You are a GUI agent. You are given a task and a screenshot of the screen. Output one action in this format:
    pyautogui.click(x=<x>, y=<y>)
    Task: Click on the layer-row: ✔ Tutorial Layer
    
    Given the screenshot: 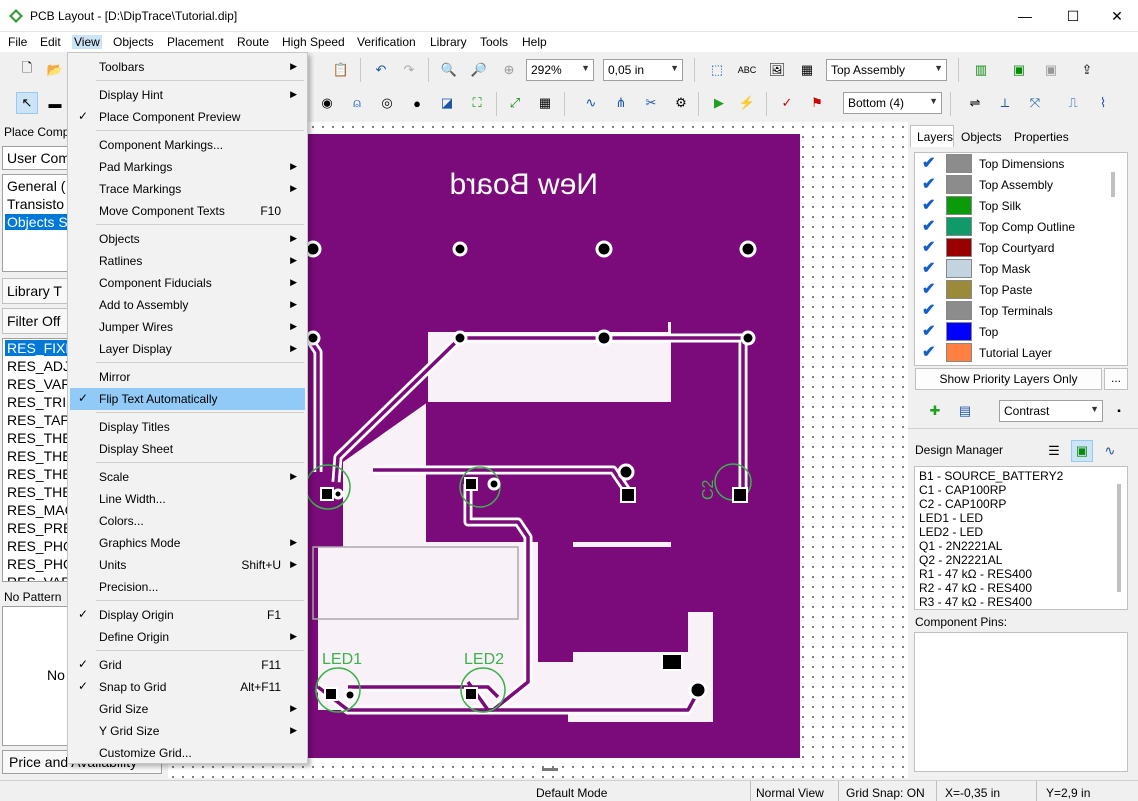 What is the action you would take?
    pyautogui.click(x=1013, y=352)
    